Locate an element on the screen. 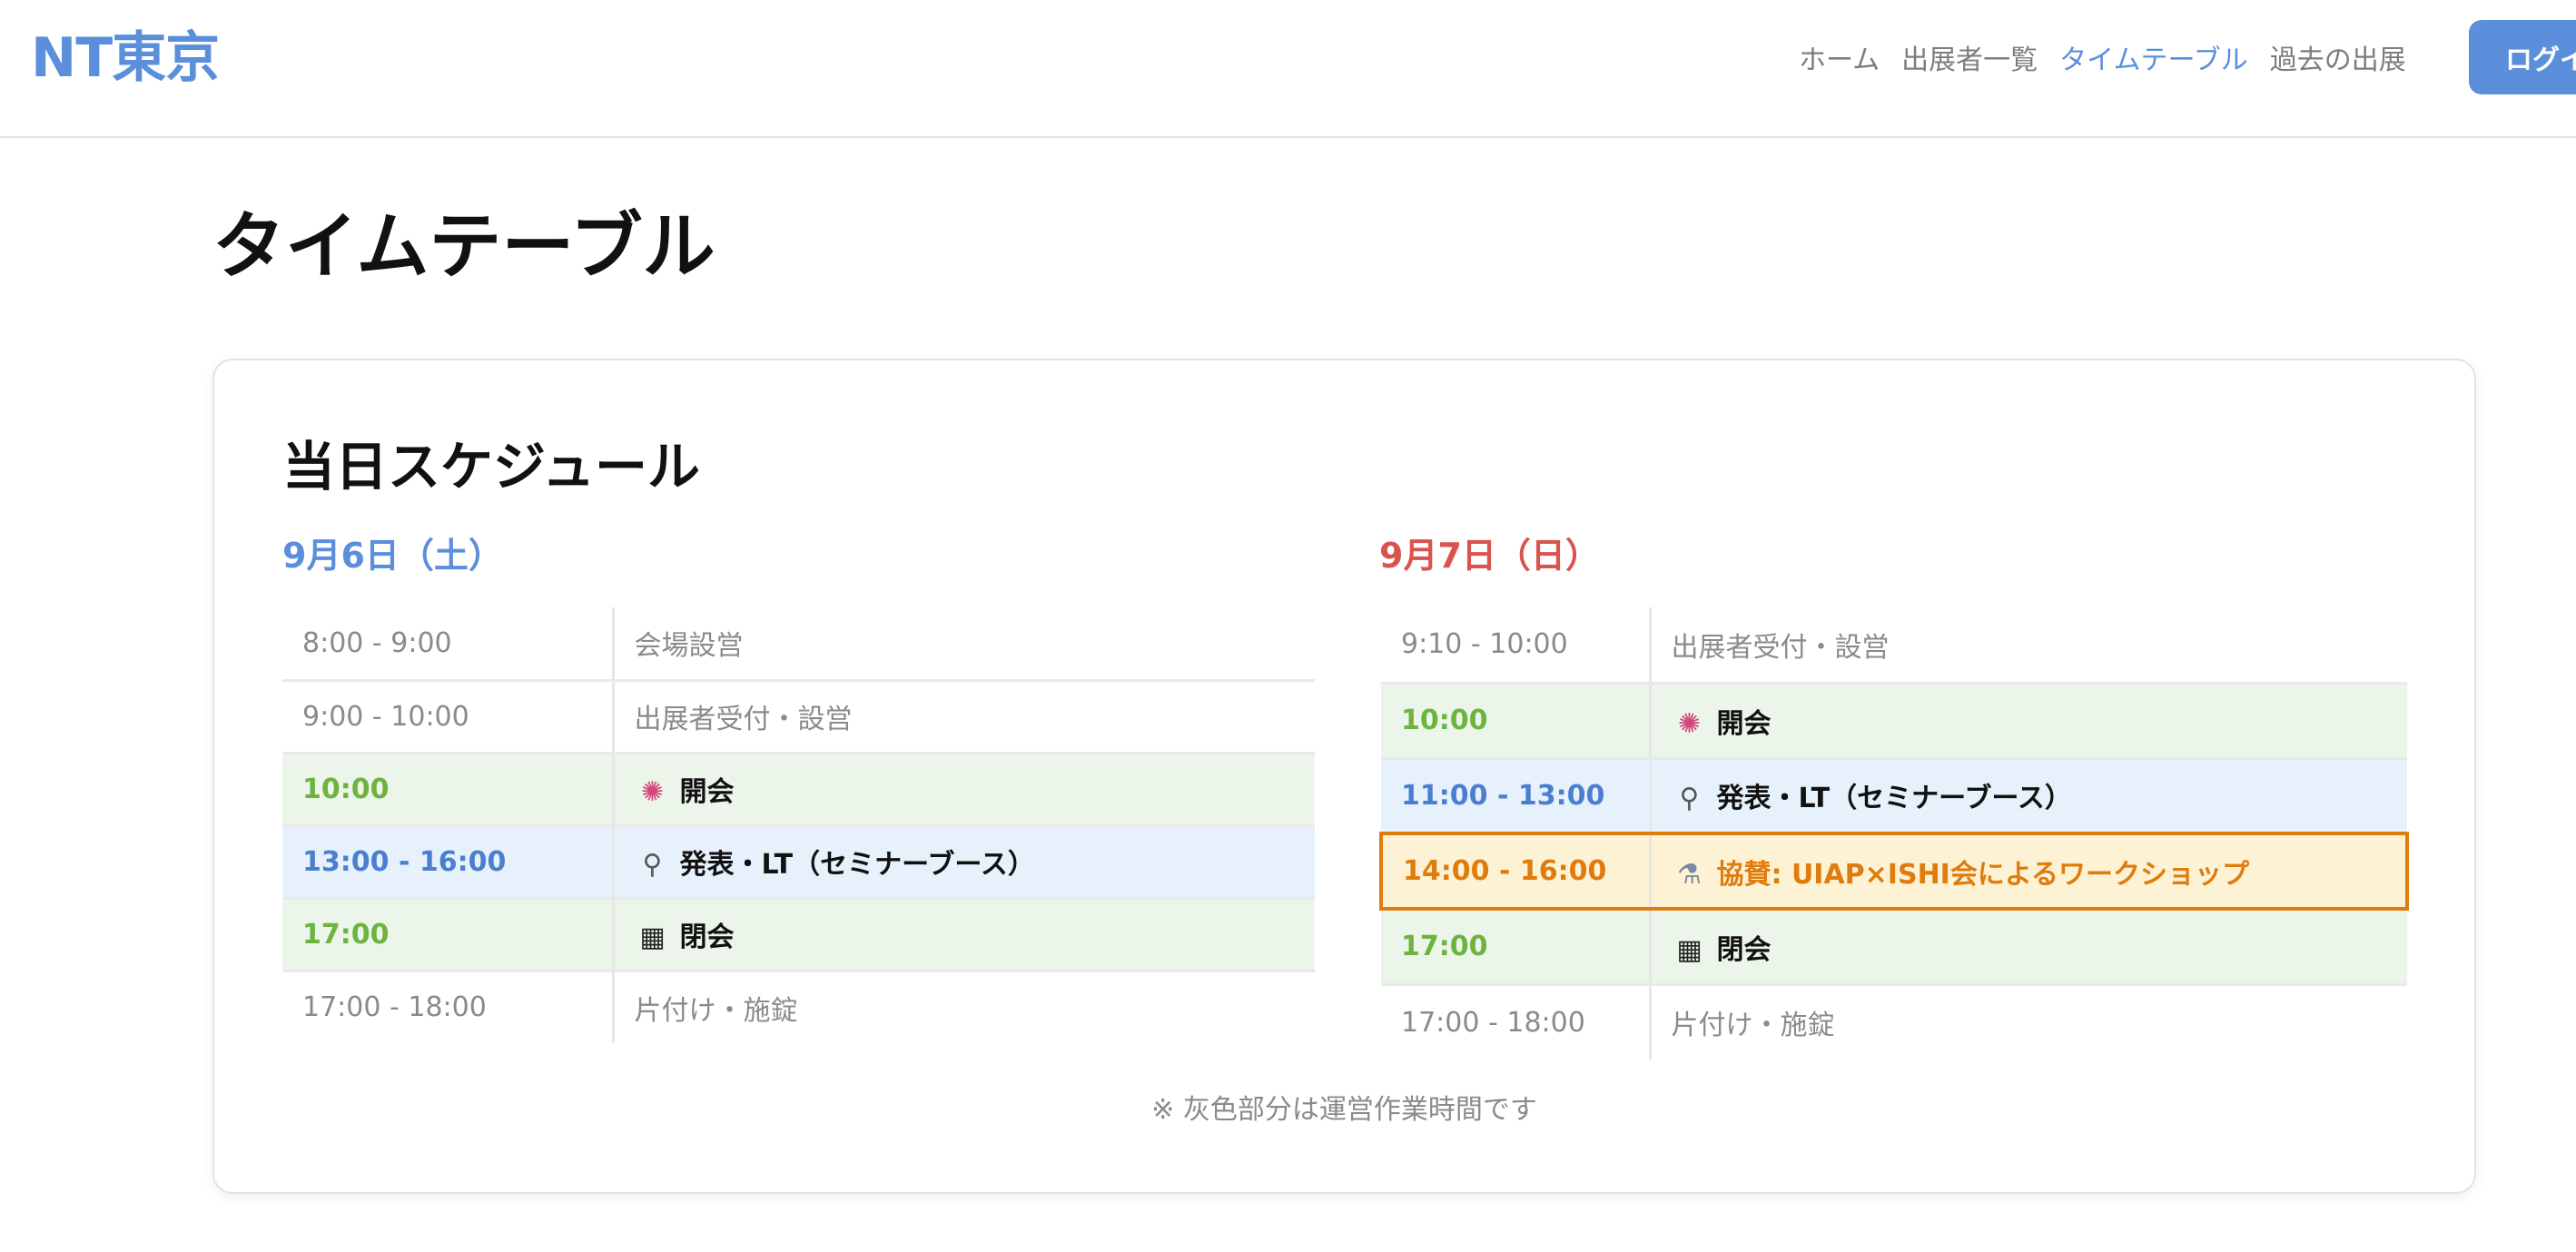 The width and height of the screenshot is (2576, 1252). schedule-row-sponsor: 14:00 - 16:00 ⚗ 協賛: UIAP×ISHI会によるワークショップ is located at coordinates (1894, 871).